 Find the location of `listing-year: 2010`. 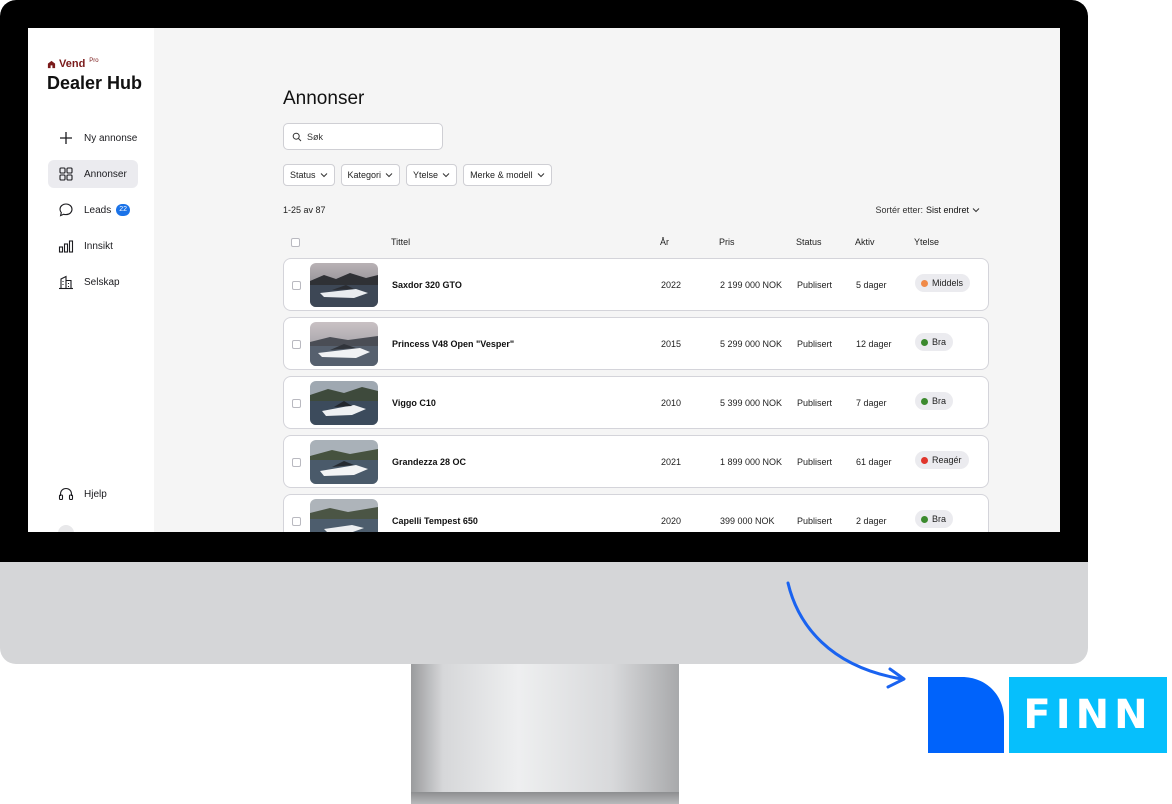

listing-year: 2010 is located at coordinates (671, 403).